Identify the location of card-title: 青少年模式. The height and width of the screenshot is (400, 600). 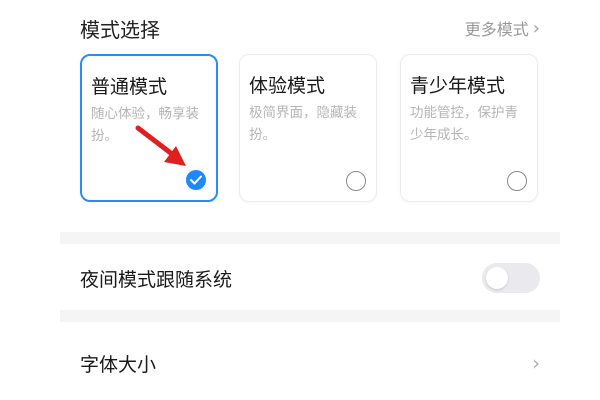
(458, 86).